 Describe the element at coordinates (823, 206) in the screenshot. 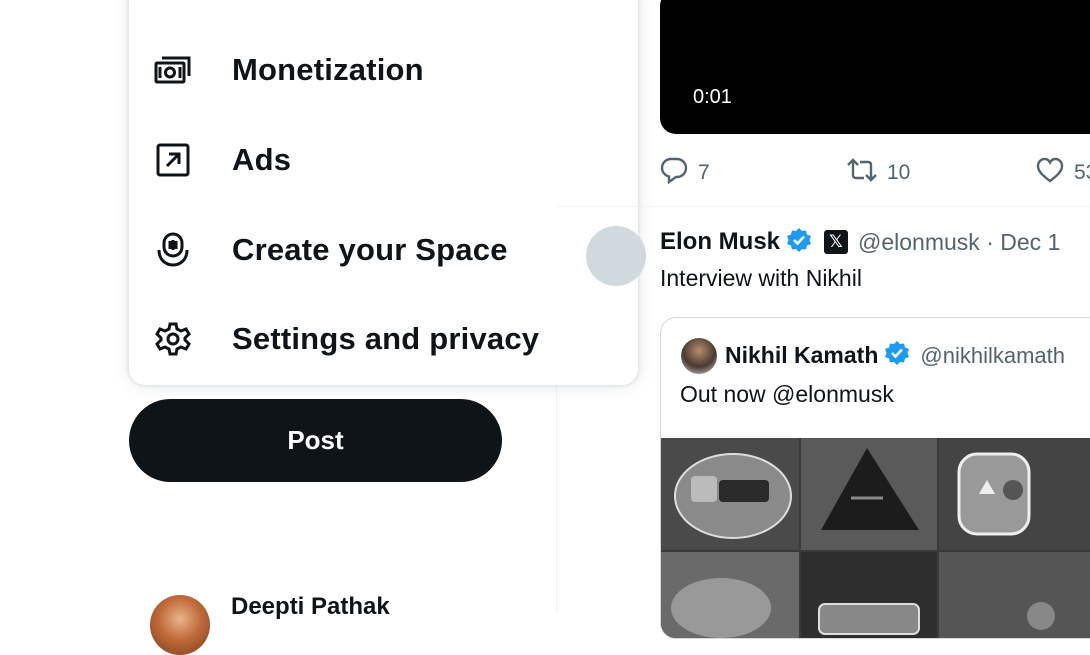

I see `tweet-divider` at that location.